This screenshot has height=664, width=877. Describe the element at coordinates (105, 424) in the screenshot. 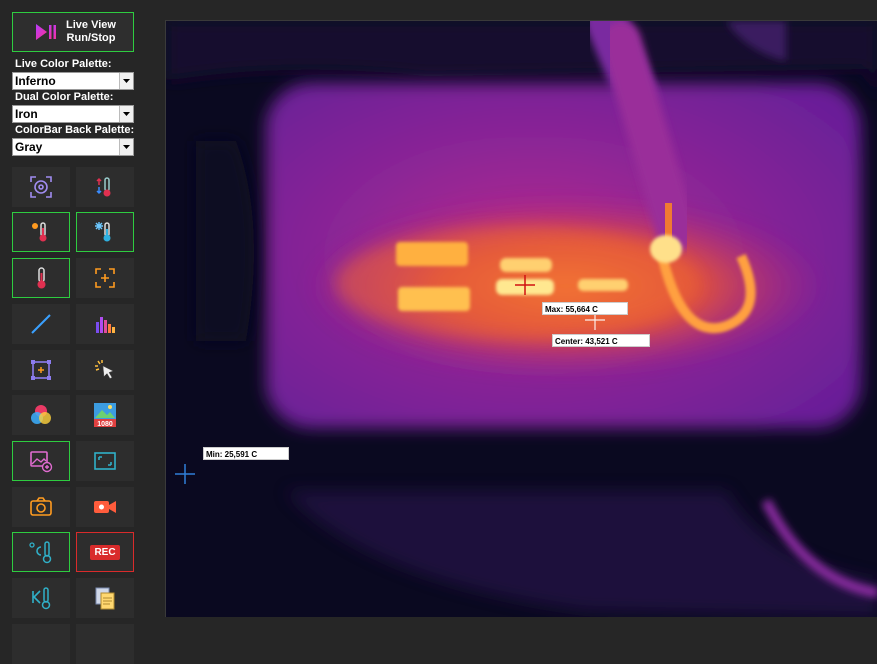

I see `resolution-badge-text: 1080` at that location.